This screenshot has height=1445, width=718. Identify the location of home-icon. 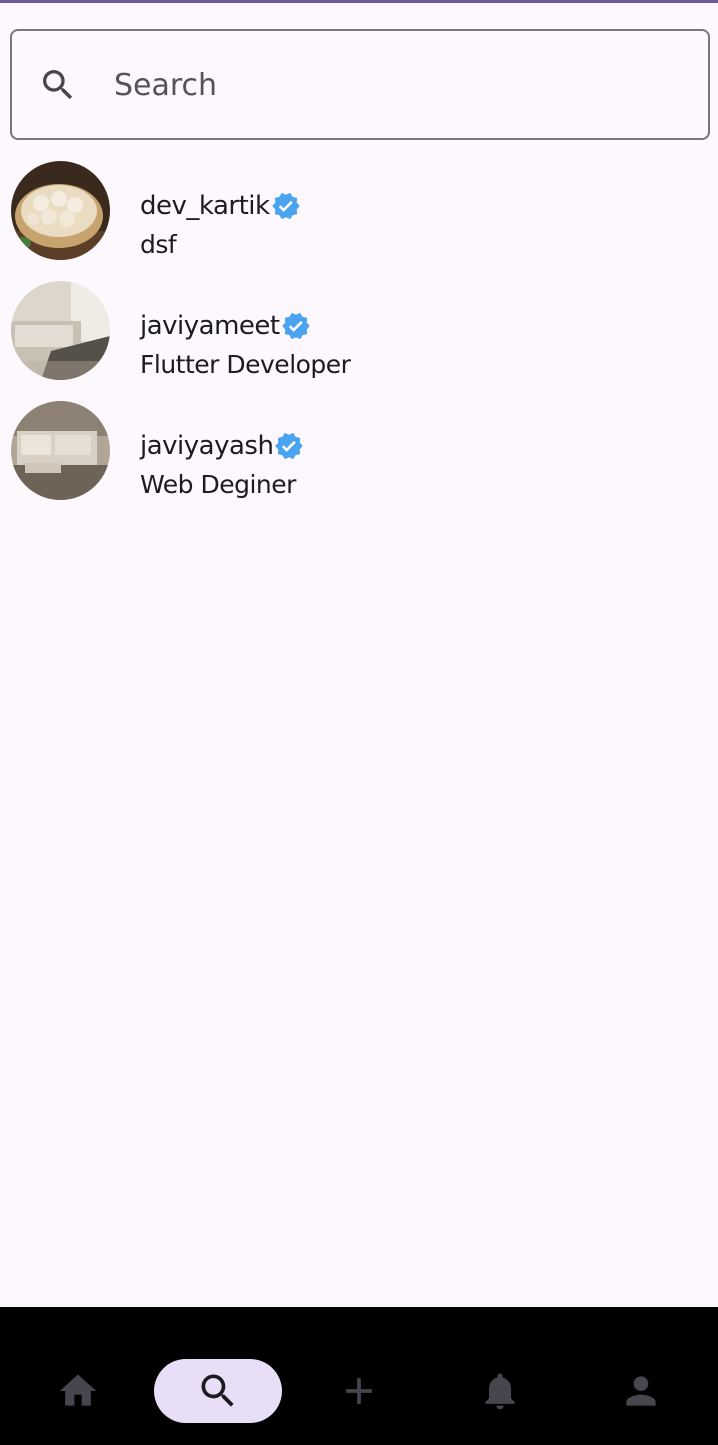
(78, 1390).